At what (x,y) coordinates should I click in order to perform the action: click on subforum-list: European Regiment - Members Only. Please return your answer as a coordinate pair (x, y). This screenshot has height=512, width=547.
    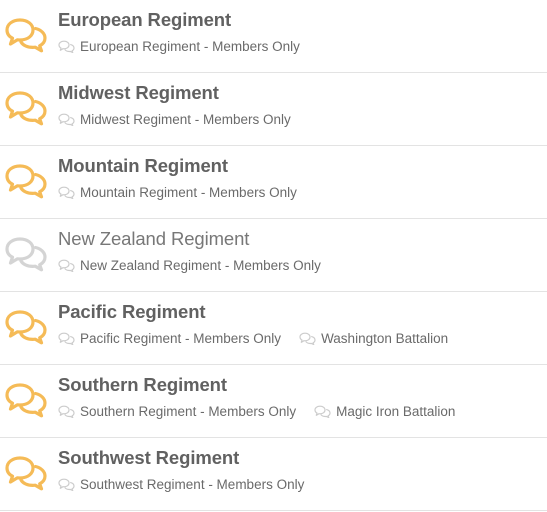
    Looking at the image, I should click on (188, 46).